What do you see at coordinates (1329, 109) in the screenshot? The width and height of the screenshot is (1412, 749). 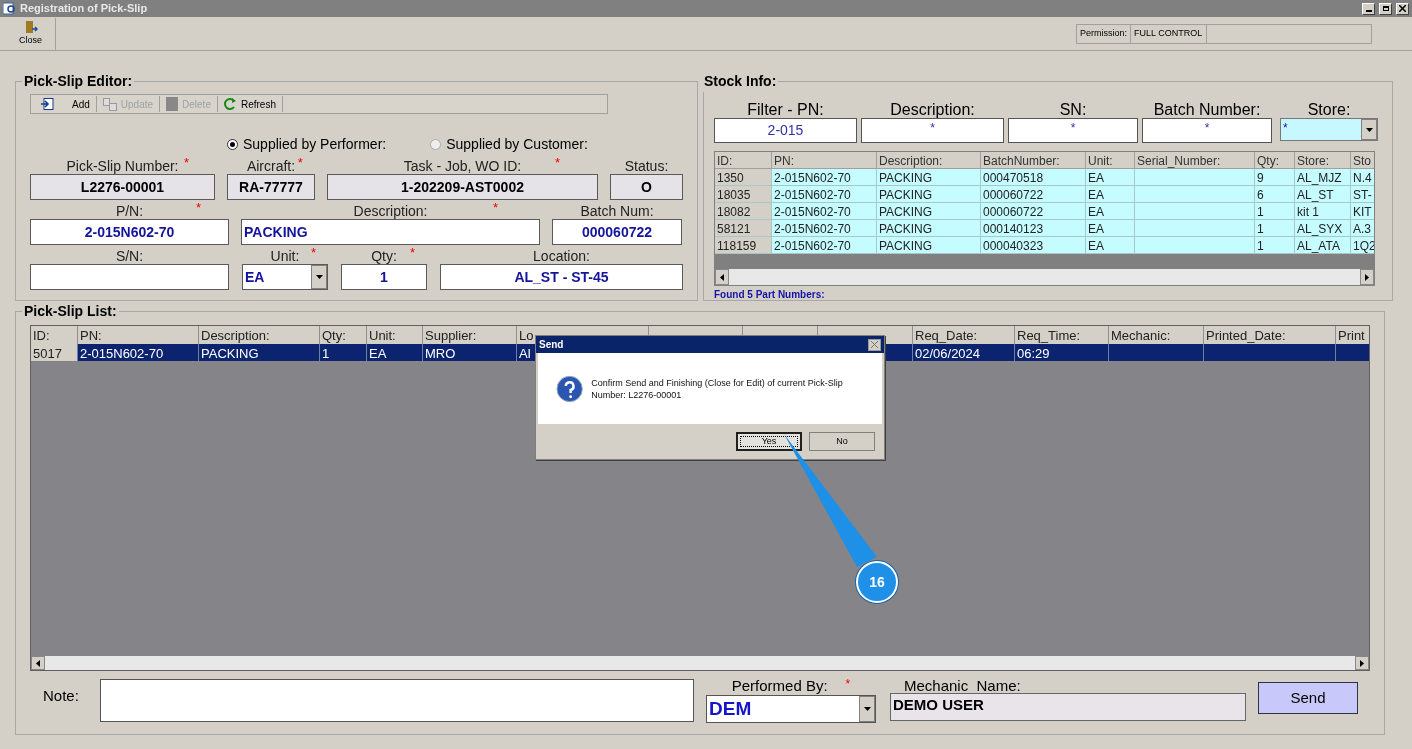 I see `filter-label: Store:` at bounding box center [1329, 109].